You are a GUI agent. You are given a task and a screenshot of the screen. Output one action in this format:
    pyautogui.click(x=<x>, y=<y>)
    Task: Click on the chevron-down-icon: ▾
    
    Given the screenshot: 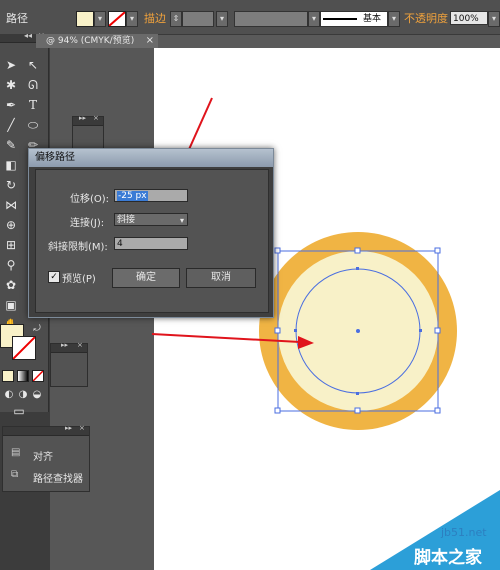 What is the action you would take?
    pyautogui.click(x=181, y=220)
    